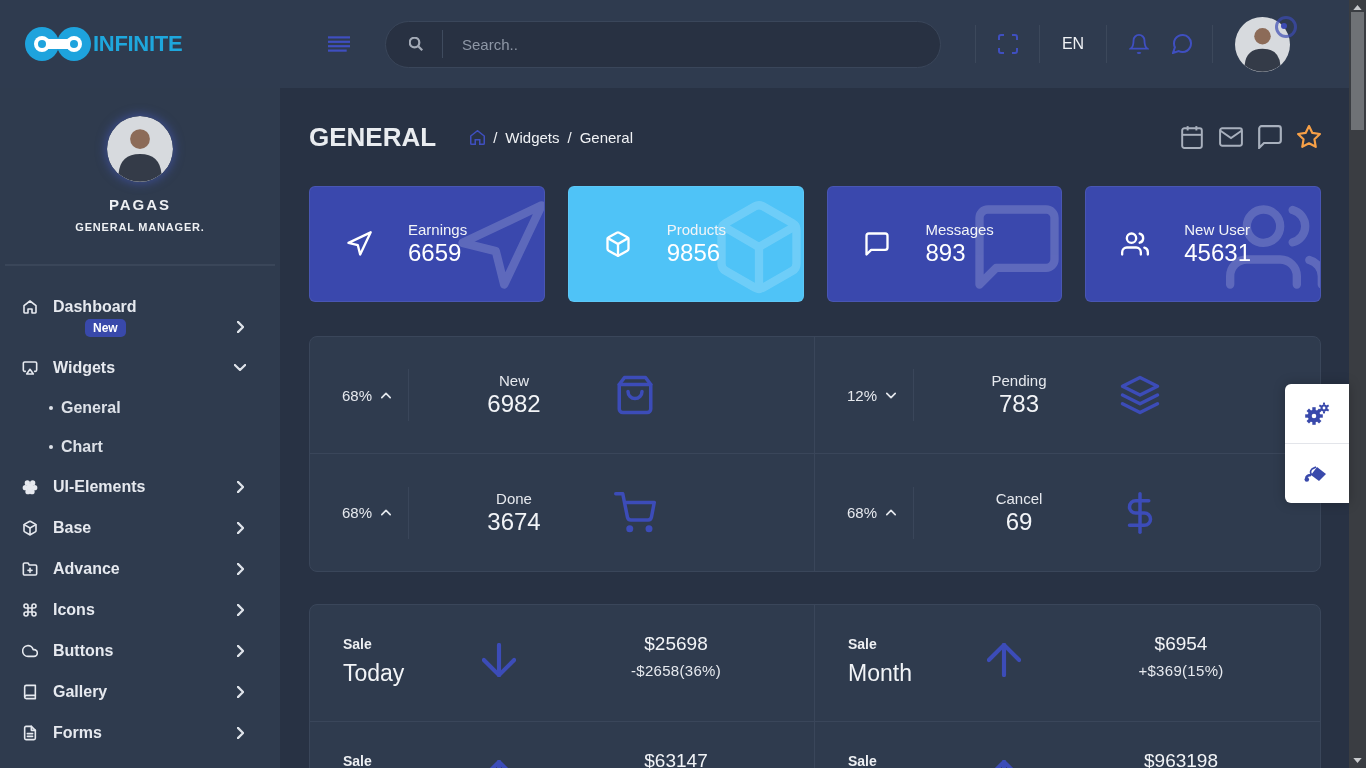 The height and width of the screenshot is (768, 1366). Describe the element at coordinates (514, 498) in the screenshot. I see `order-label: Done` at that location.